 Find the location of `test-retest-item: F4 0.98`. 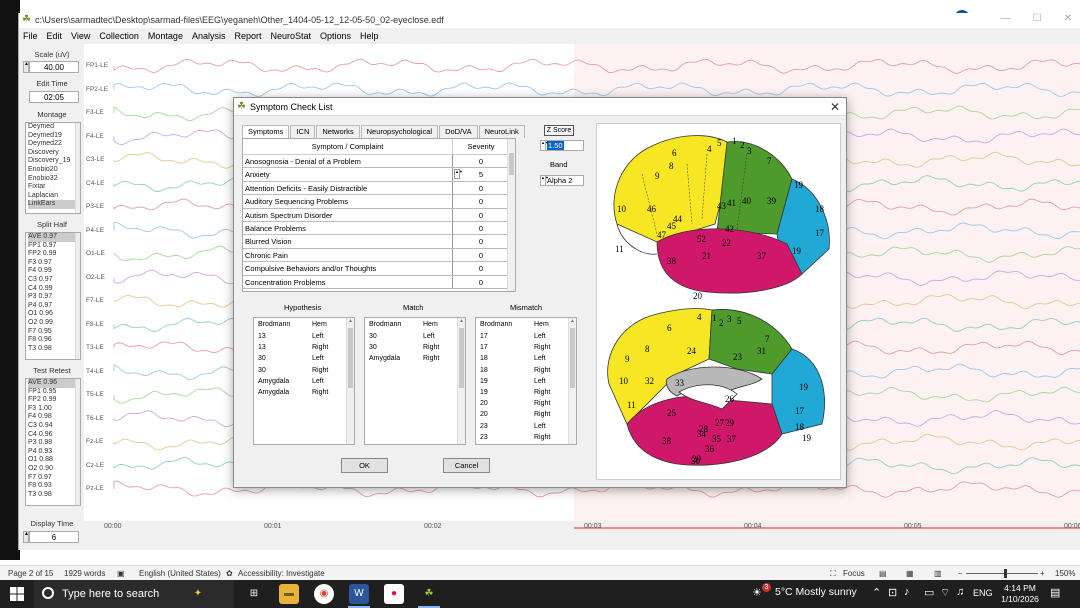

test-retest-item: F4 0.98 is located at coordinates (54, 417).